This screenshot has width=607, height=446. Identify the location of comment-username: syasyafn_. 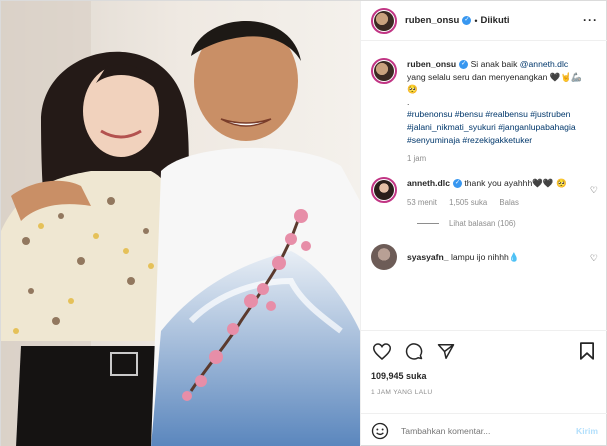
(428, 257).